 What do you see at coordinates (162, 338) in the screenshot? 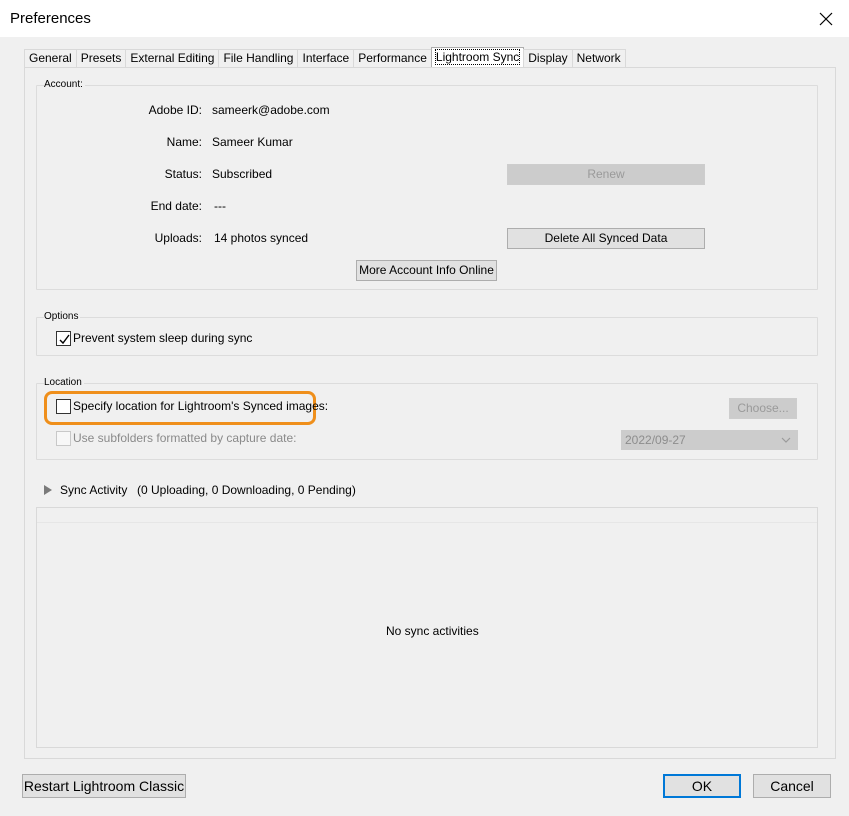
I see `prevent-sleep-label: Prevent system sleep during sync` at bounding box center [162, 338].